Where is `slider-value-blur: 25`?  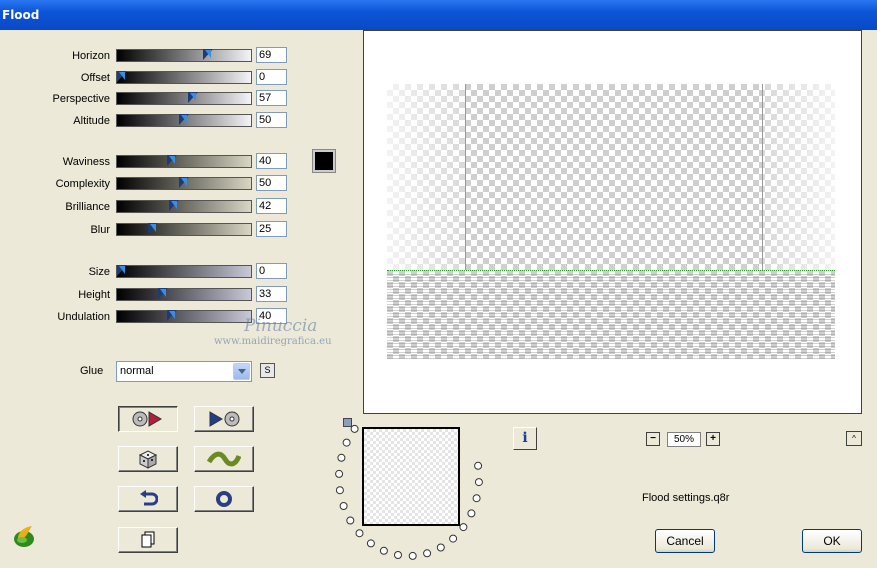
slider-value-blur: 25 is located at coordinates (271, 229).